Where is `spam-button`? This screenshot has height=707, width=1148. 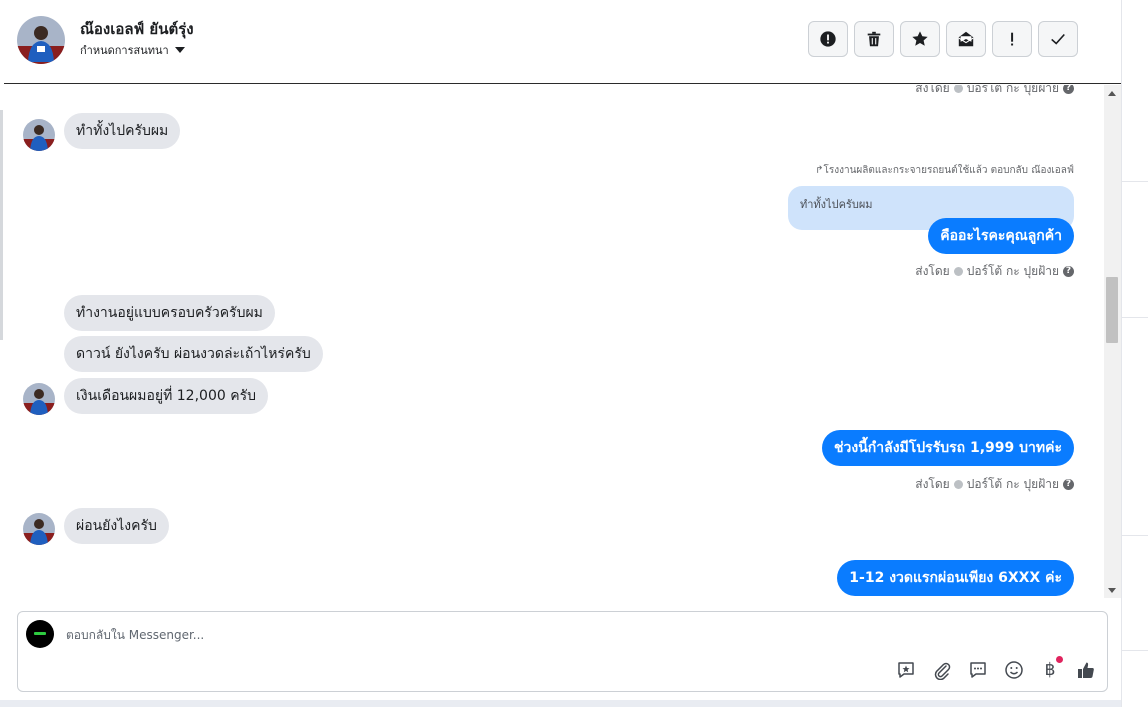 spam-button is located at coordinates (828, 39).